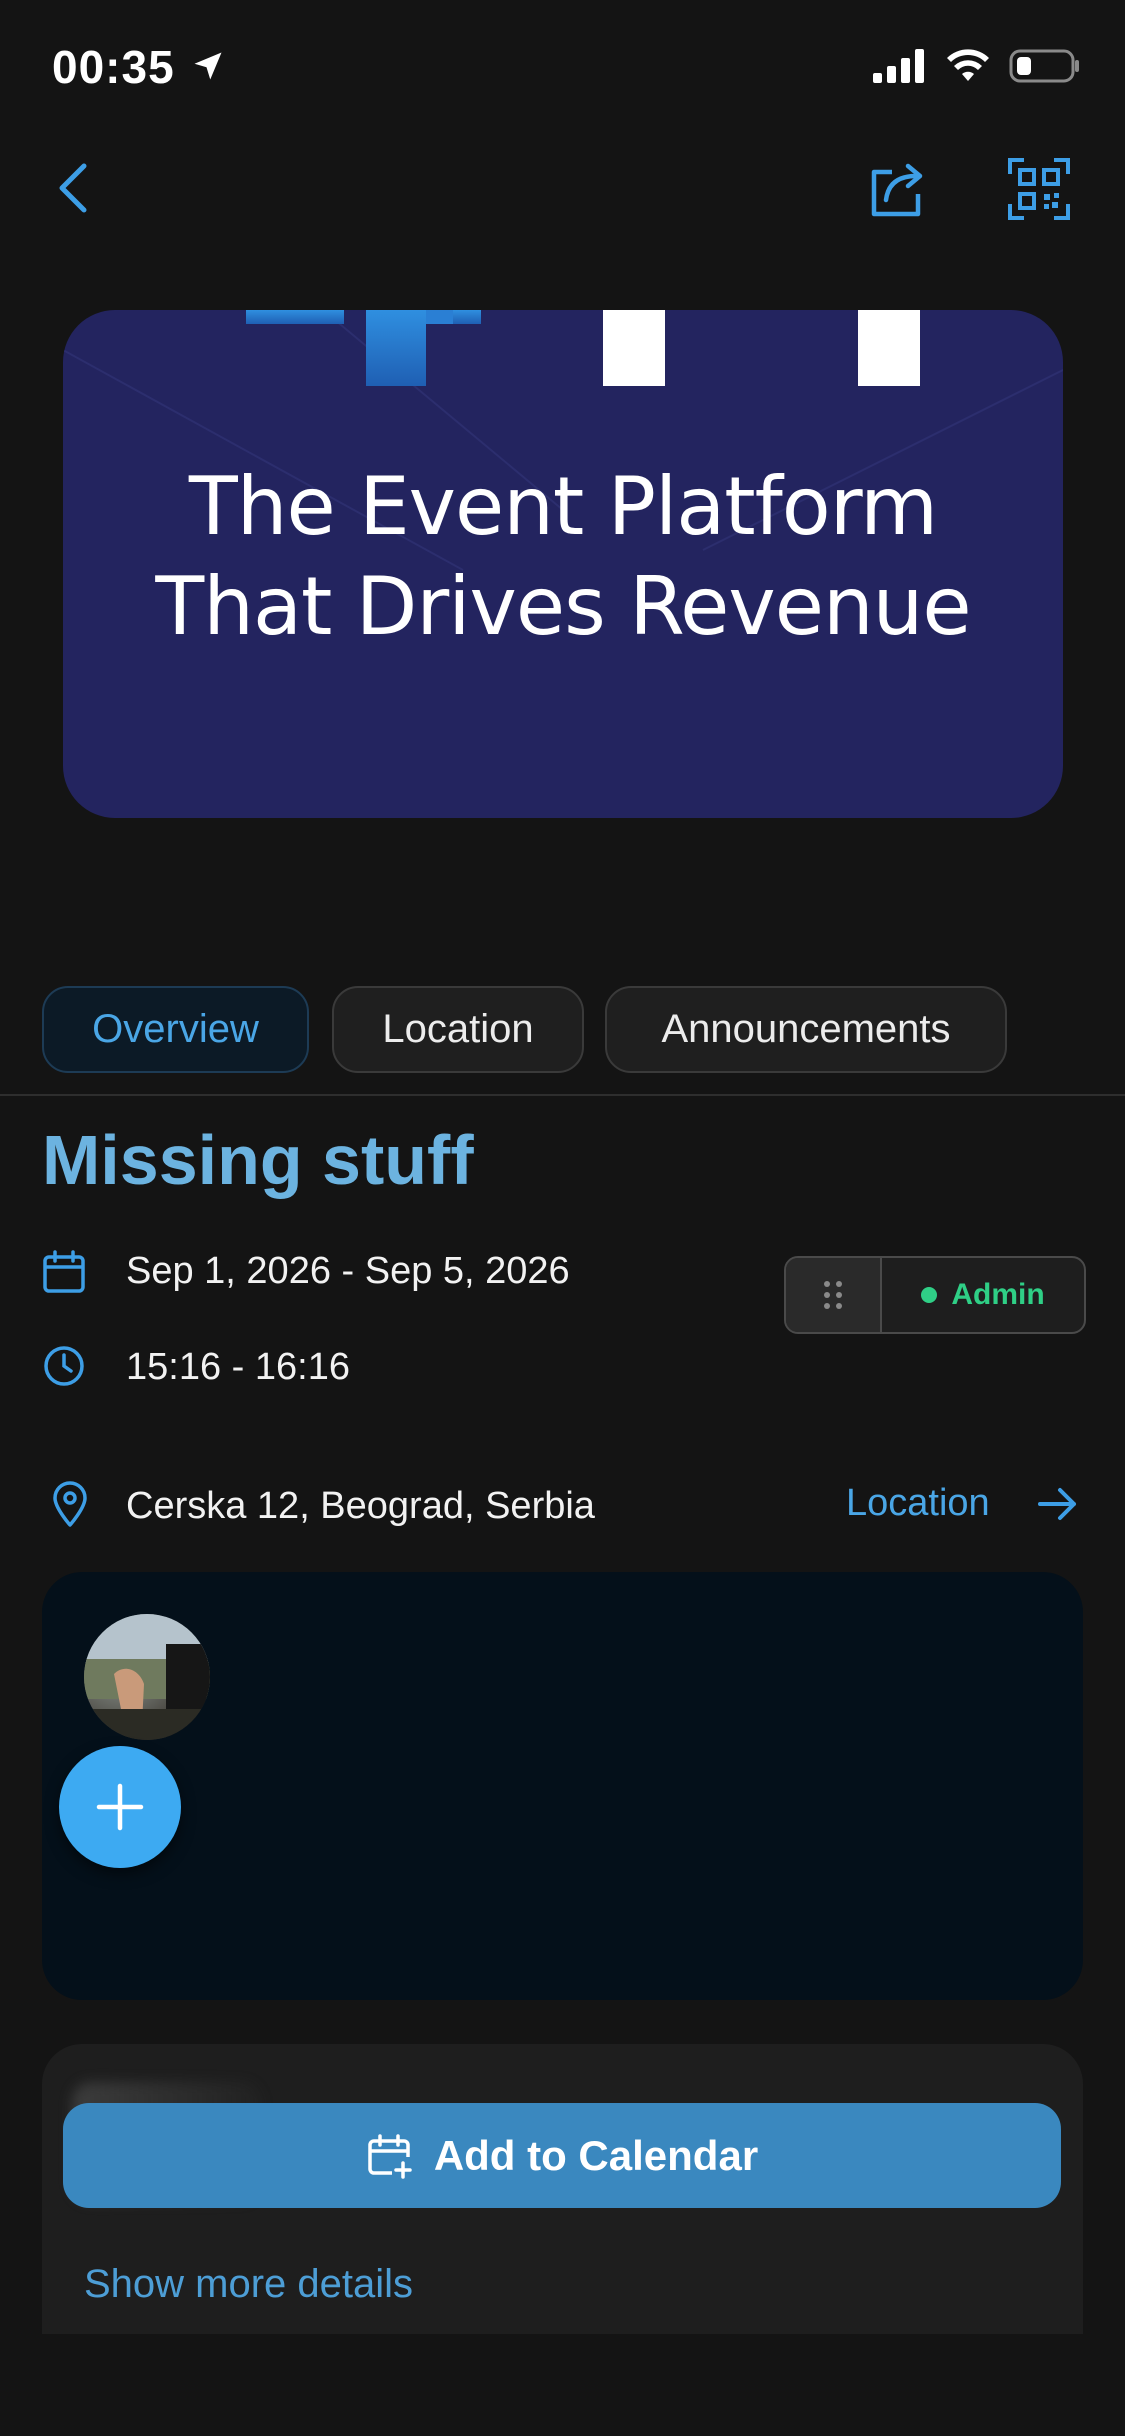 The width and height of the screenshot is (1125, 2436). What do you see at coordinates (1044, 66) in the screenshot?
I see `battery-icon` at bounding box center [1044, 66].